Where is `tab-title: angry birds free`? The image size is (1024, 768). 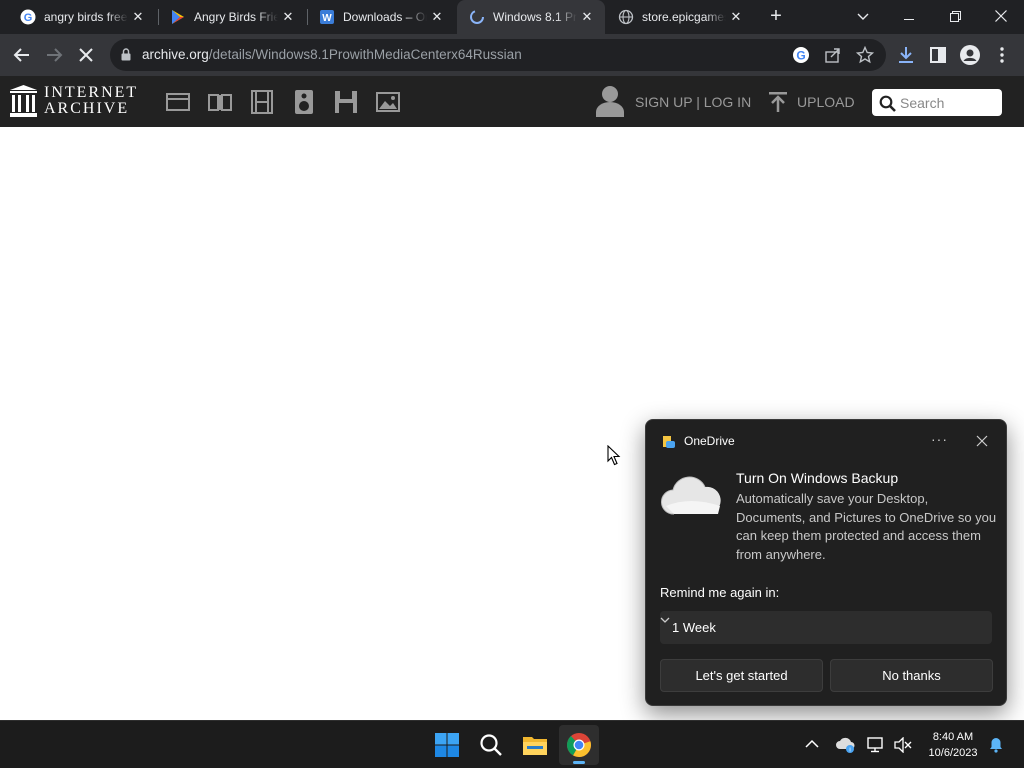
tab-title: angry birds free is located at coordinates (86, 17).